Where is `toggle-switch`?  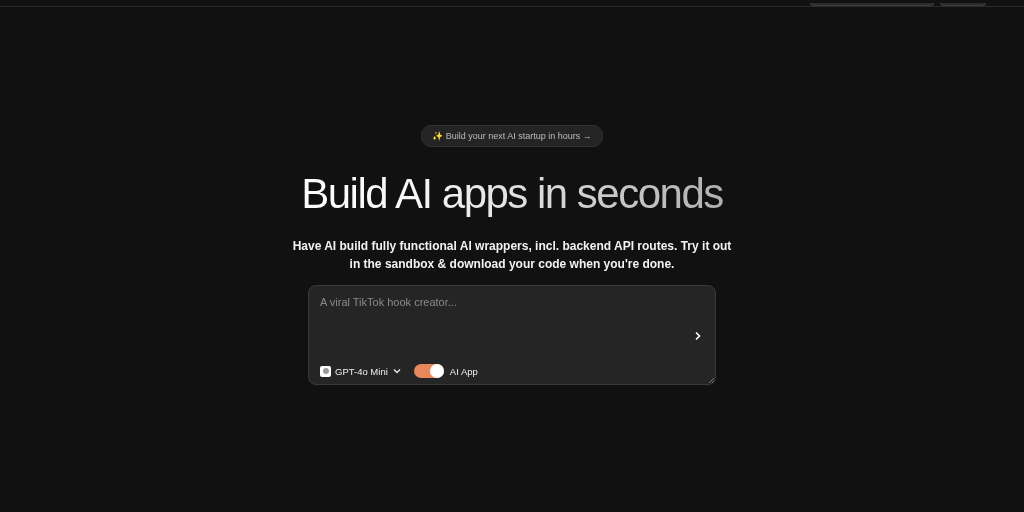
toggle-switch is located at coordinates (428, 371).